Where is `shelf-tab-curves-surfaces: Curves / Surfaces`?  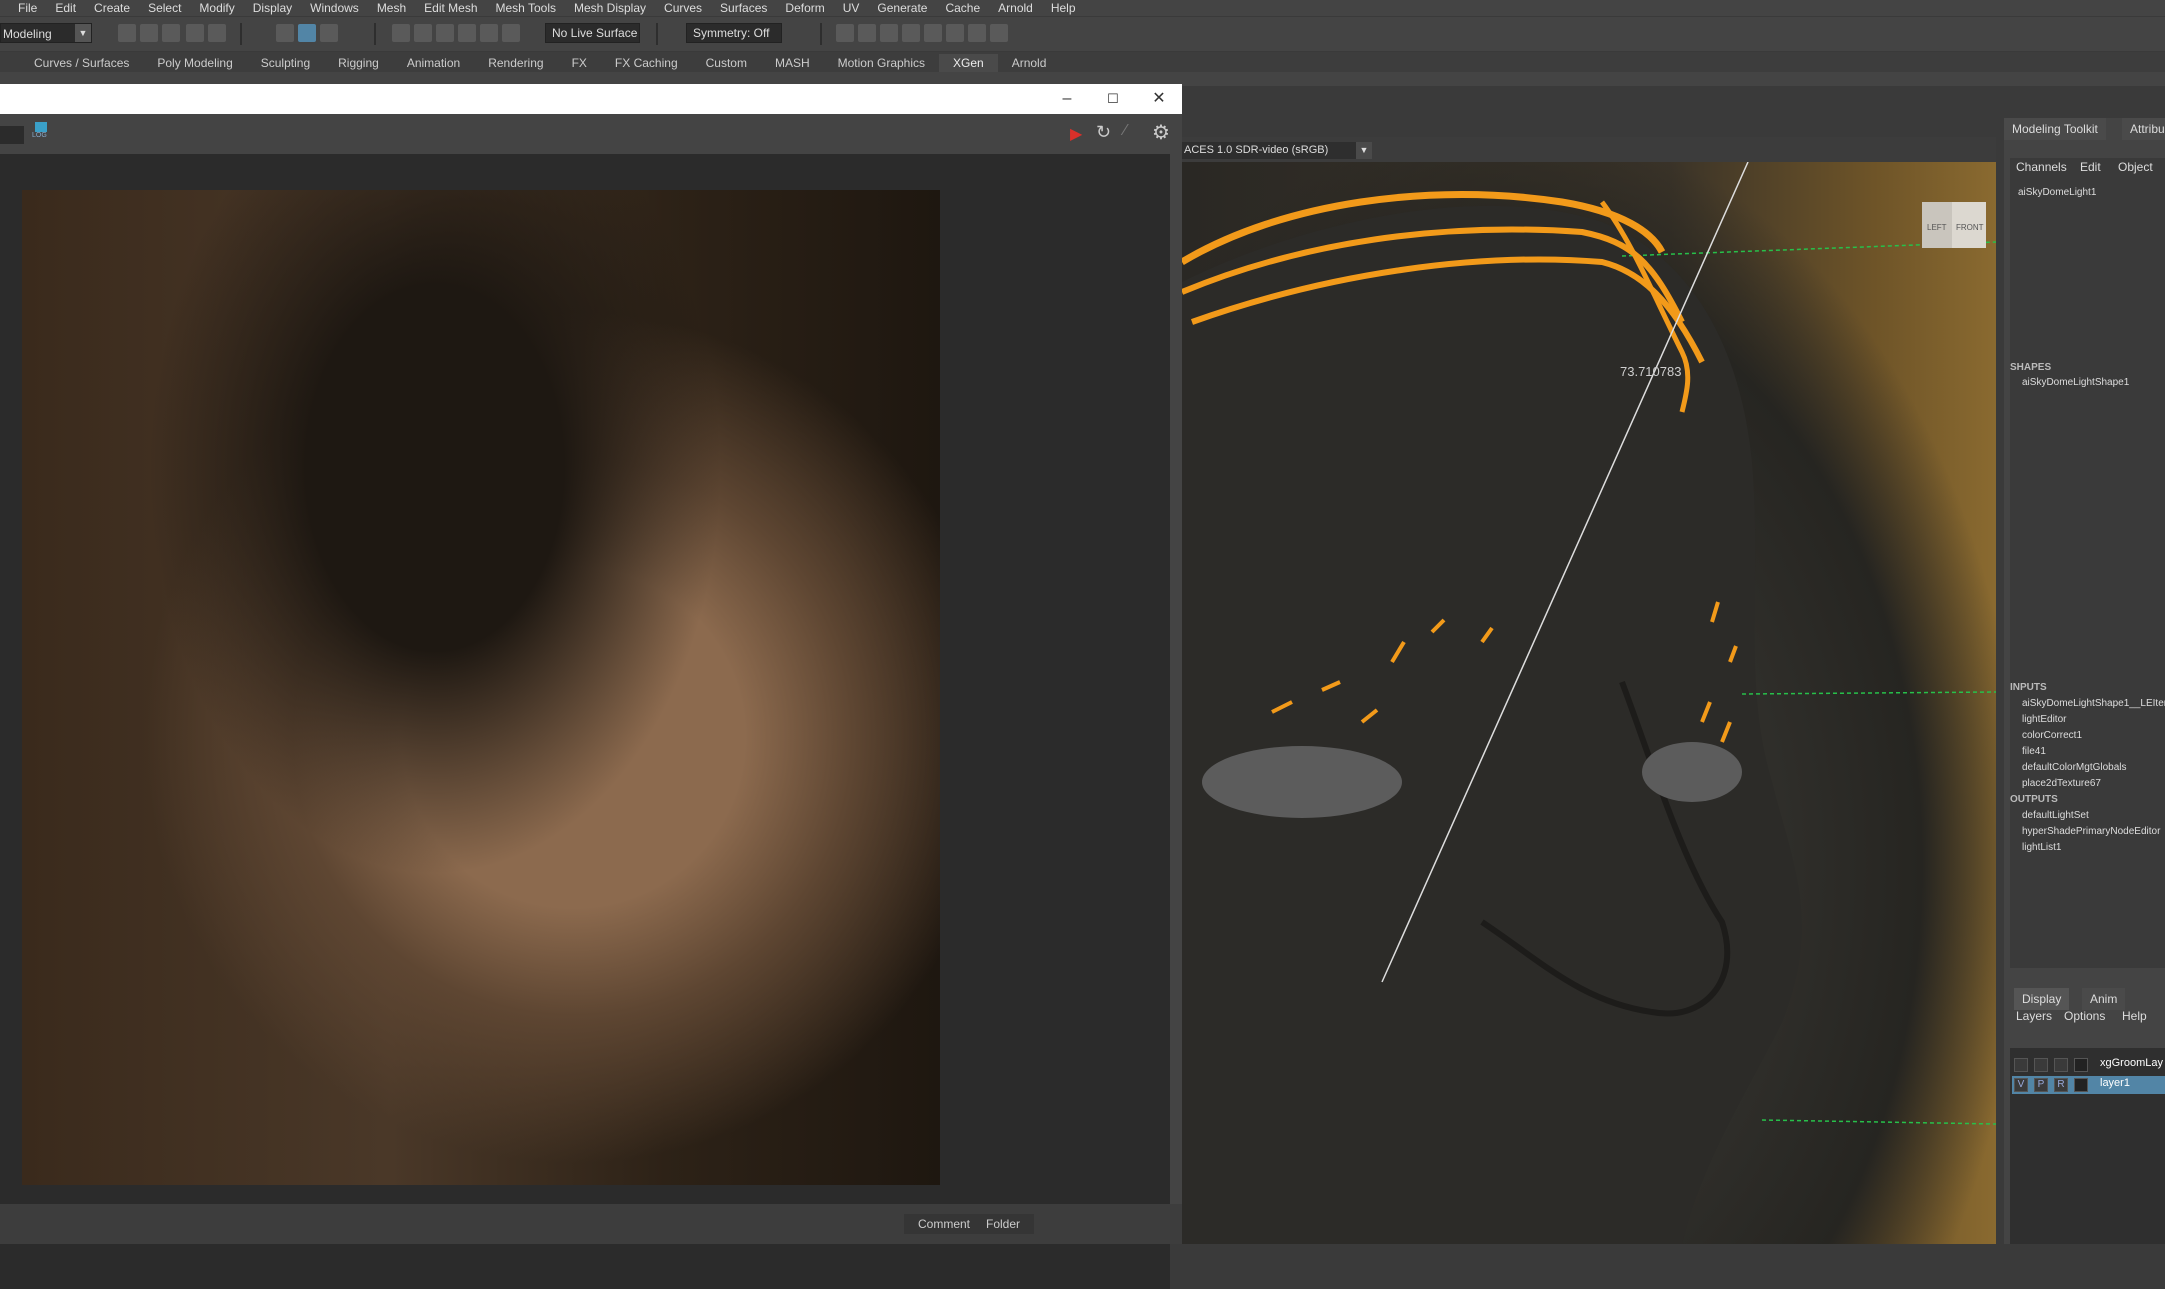 shelf-tab-curves-surfaces: Curves / Surfaces is located at coordinates (81, 63).